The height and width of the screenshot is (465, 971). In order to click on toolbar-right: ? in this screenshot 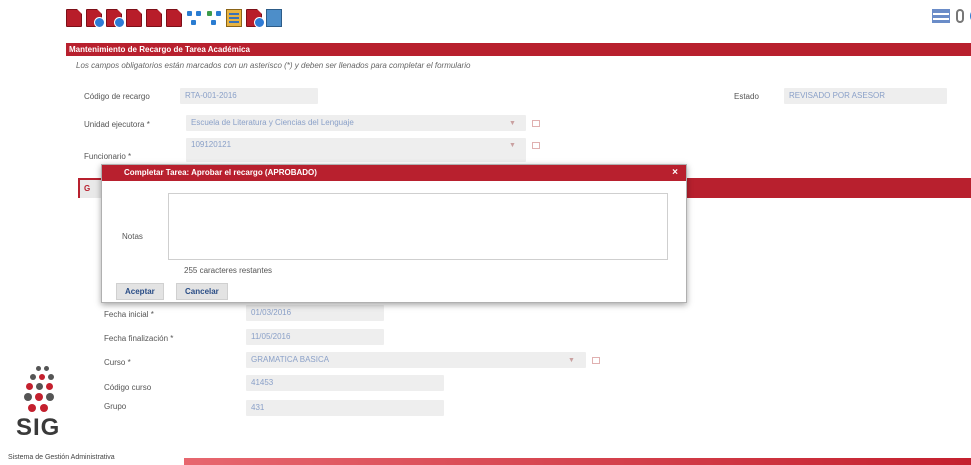, I will do `click(951, 16)`.